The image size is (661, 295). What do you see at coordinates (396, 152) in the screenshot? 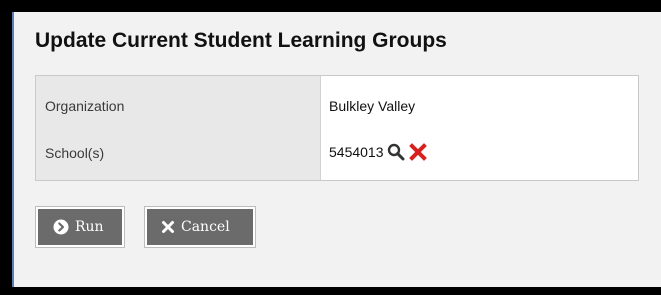
I see `search-icon` at bounding box center [396, 152].